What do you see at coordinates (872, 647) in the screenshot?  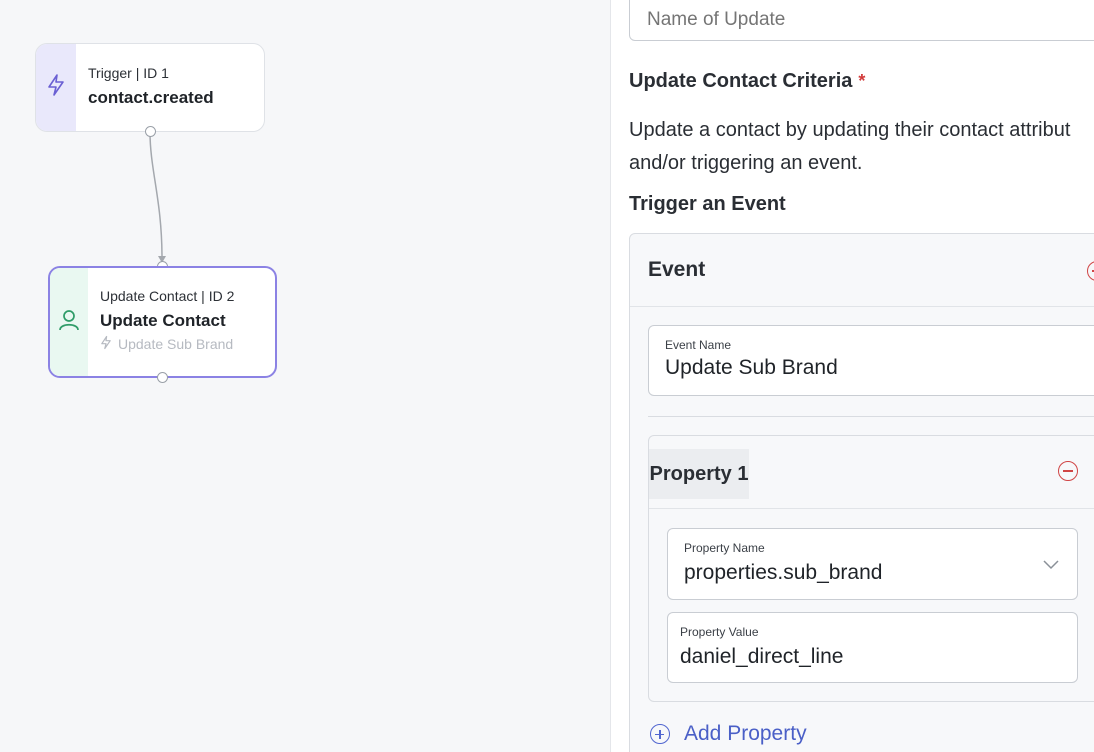 I see `property-value-field: Property Value daniel_direct_line` at bounding box center [872, 647].